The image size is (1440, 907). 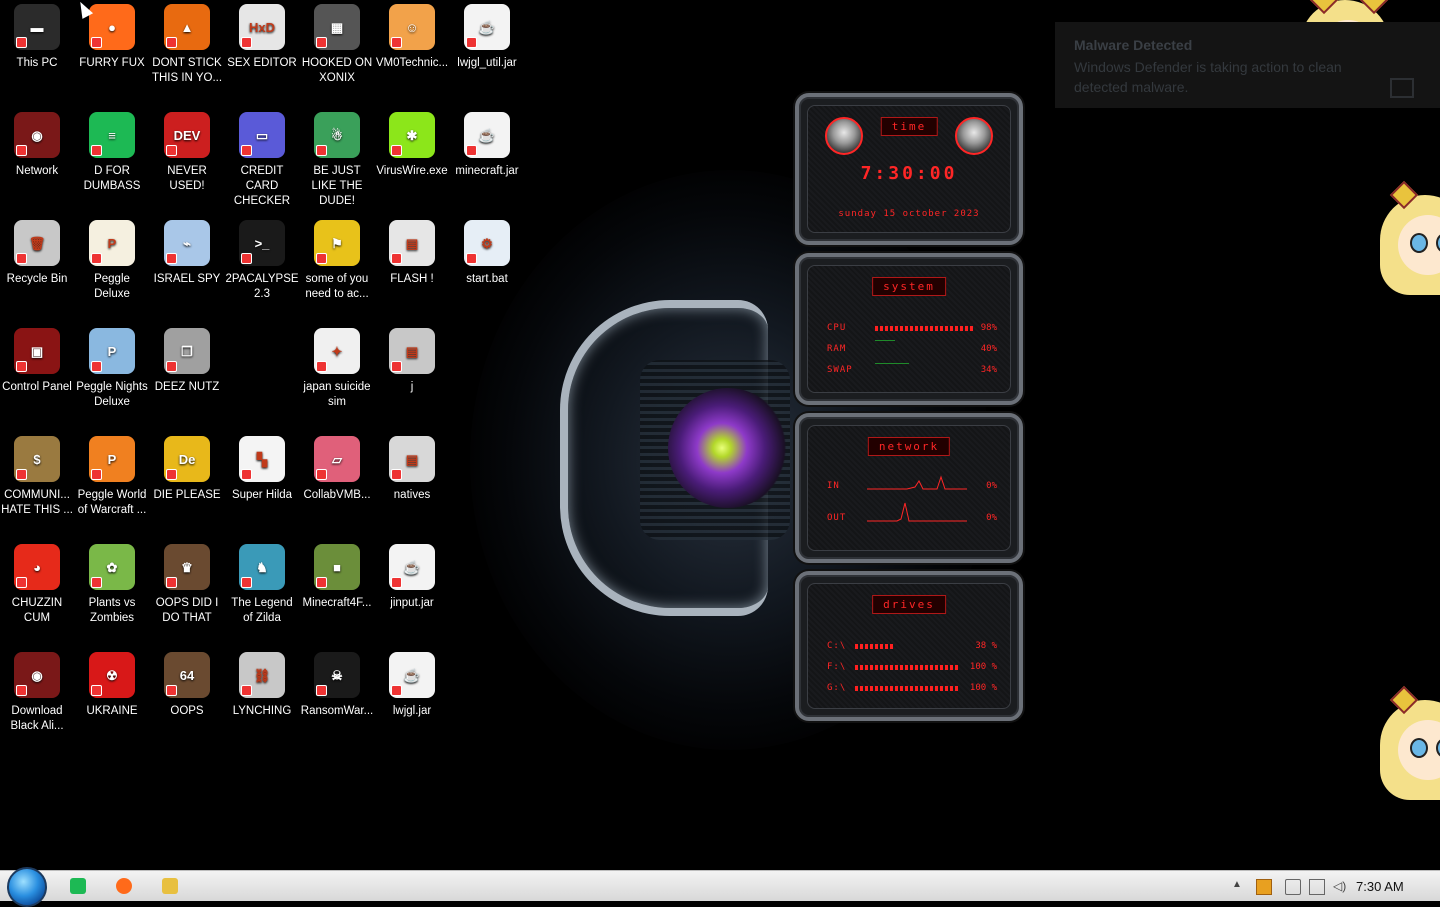 I want to click on hxd-editor-icon: HxD, so click(x=262, y=27).